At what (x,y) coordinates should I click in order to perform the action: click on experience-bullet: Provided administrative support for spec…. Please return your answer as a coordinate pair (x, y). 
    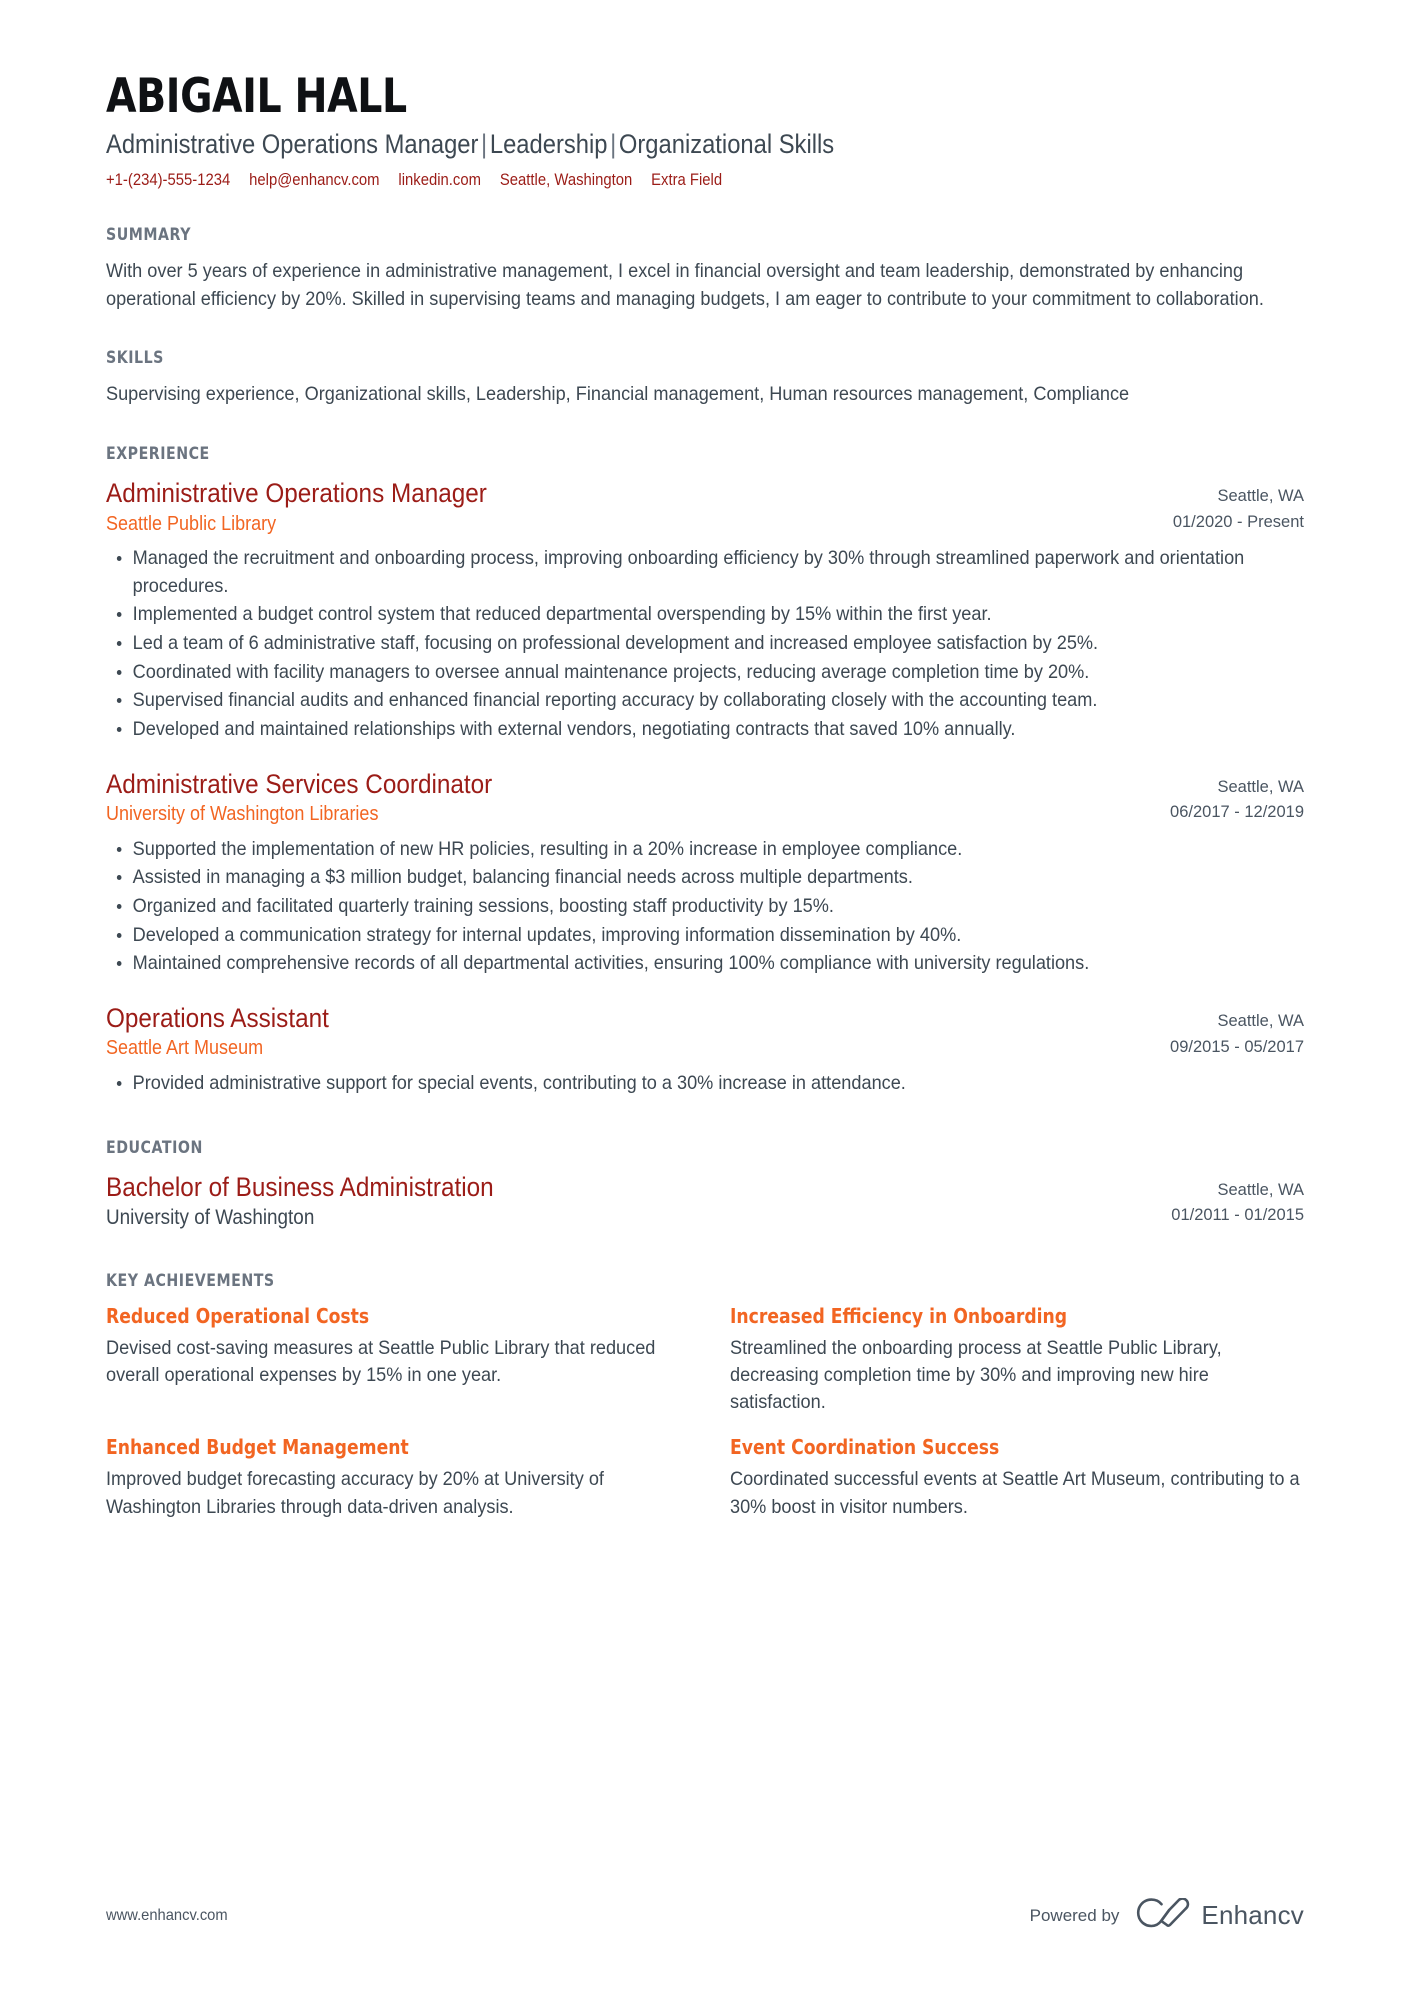
    Looking at the image, I should click on (706, 1084).